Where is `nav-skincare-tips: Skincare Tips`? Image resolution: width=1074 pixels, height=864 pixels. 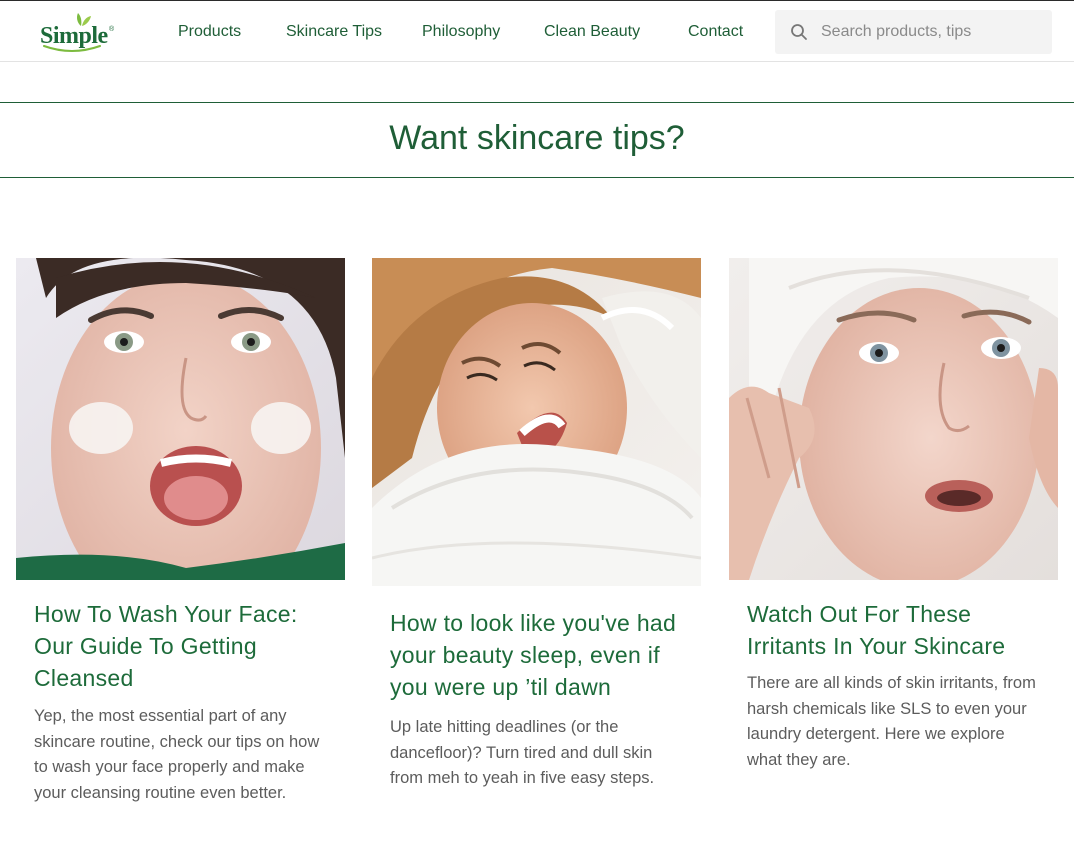
nav-skincare-tips: Skincare Tips is located at coordinates (334, 32).